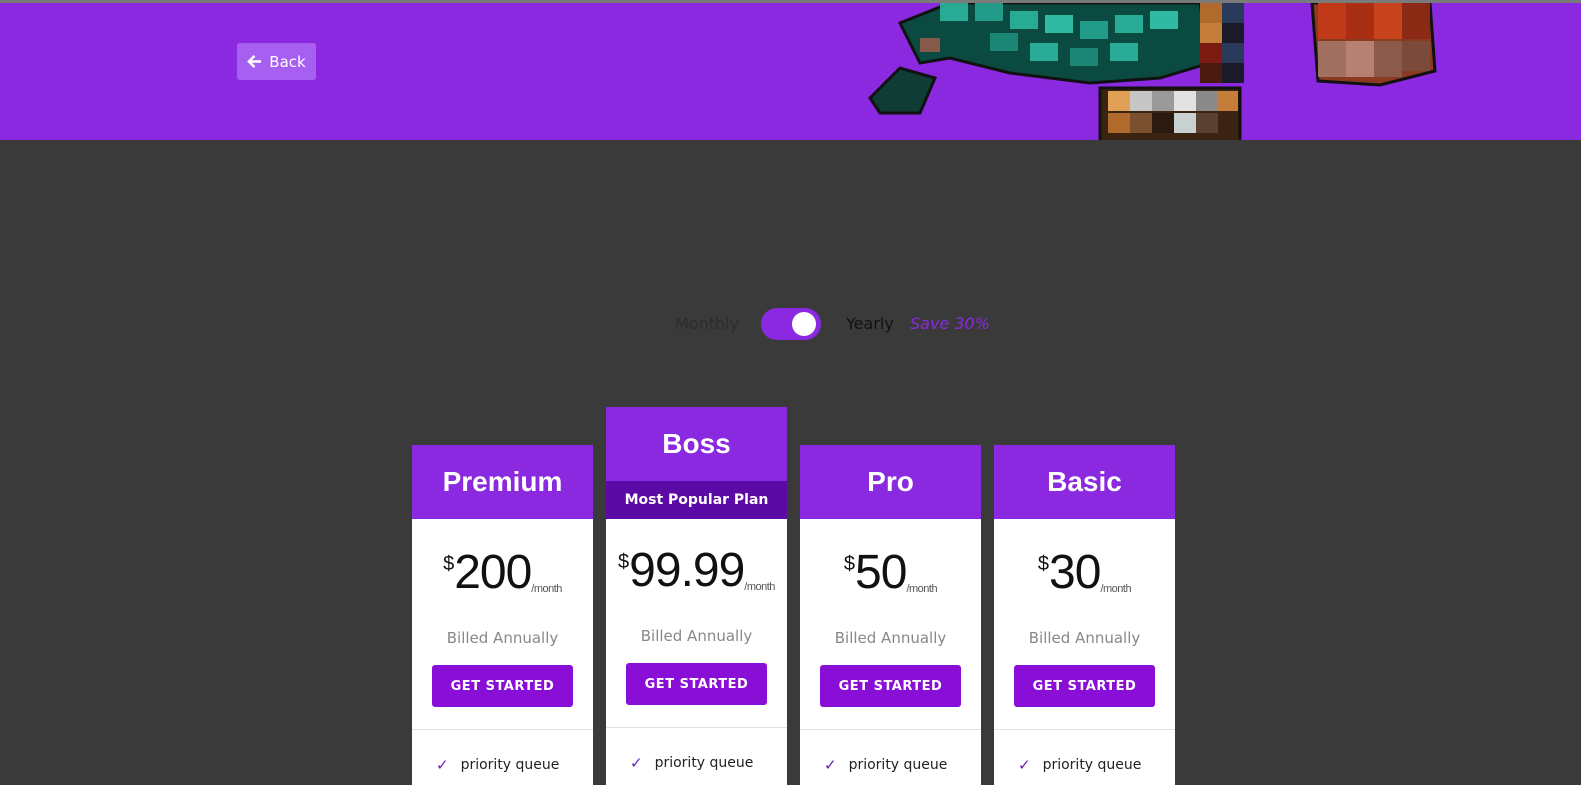  Describe the element at coordinates (502, 482) in the screenshot. I see `plan-name: Premium` at that location.